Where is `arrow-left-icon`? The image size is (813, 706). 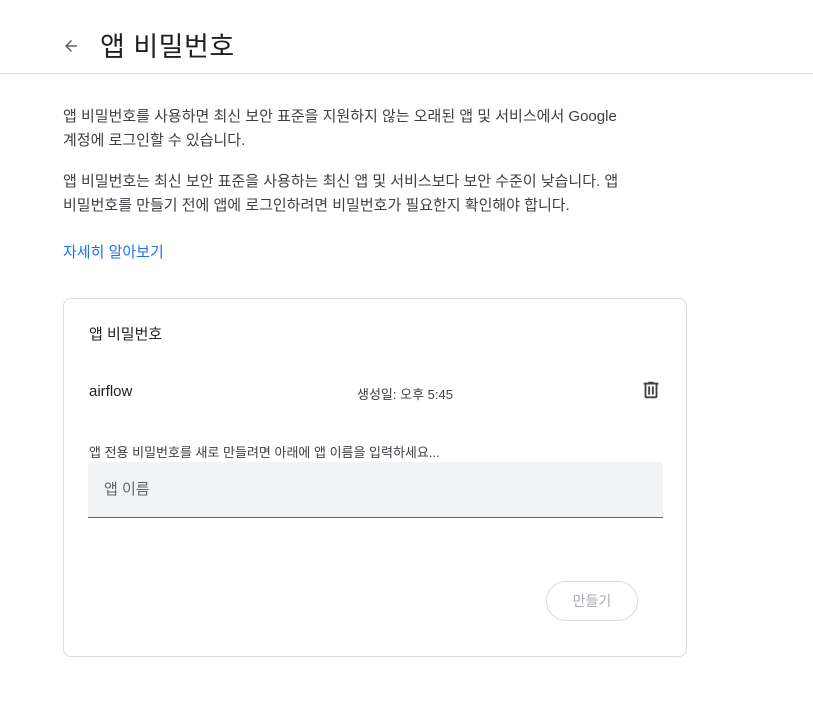 arrow-left-icon is located at coordinates (71, 46).